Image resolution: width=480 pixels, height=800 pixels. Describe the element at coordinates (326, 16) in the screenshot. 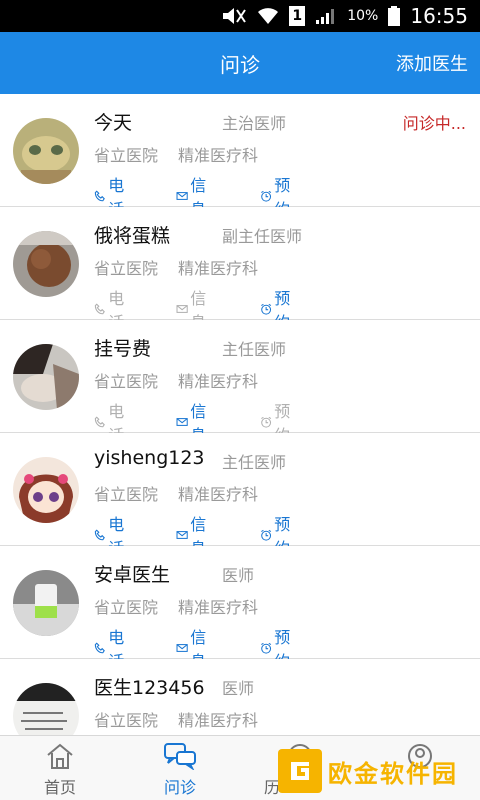

I see `signal-icon` at that location.